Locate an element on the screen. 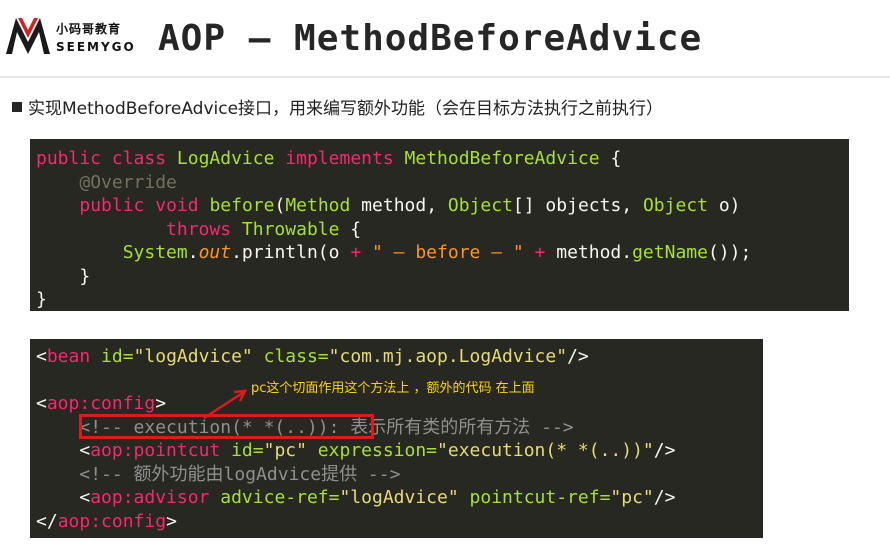 This screenshot has height=552, width=890. code-line: throws Throwable { is located at coordinates (442, 230).